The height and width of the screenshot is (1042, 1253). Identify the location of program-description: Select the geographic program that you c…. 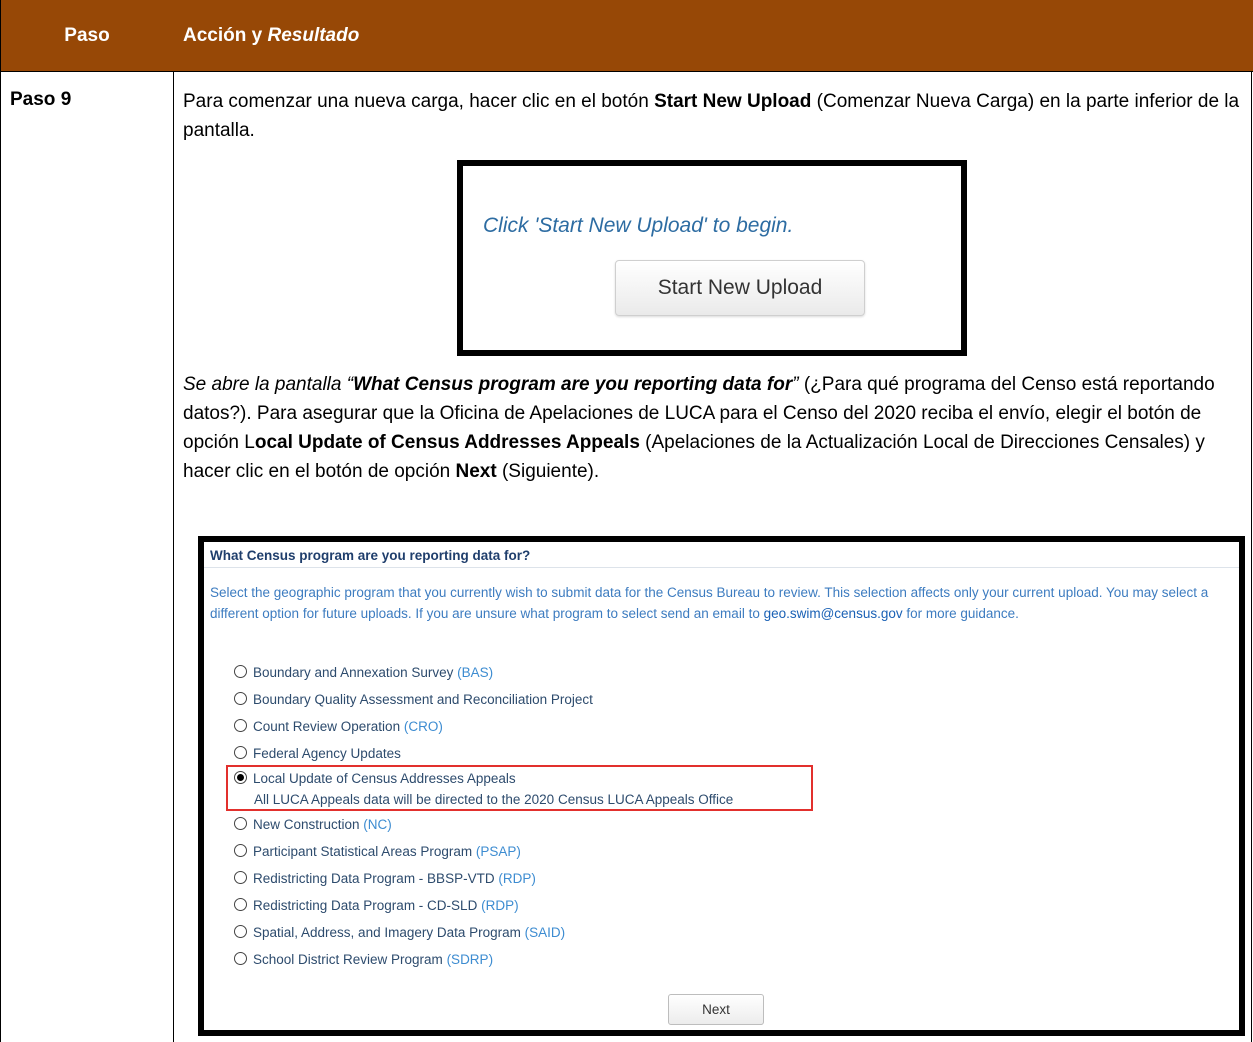
(722, 603).